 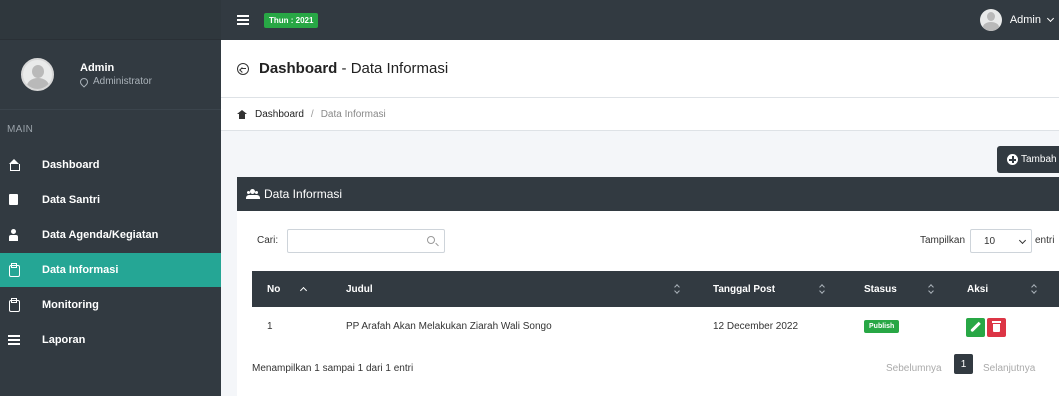 I want to click on page-header: Dashboard - Data Informasi, so click(x=640, y=69).